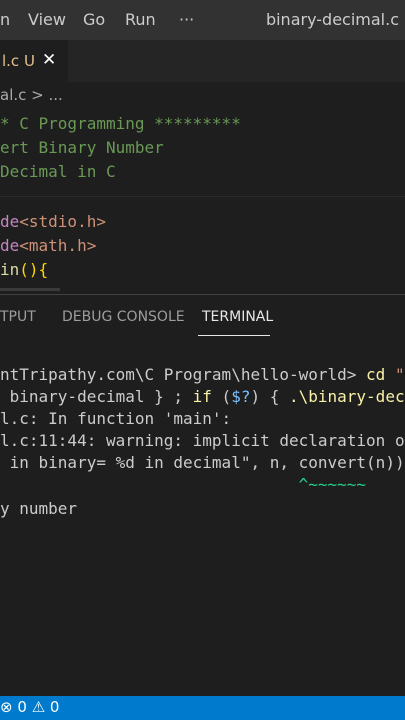 This screenshot has width=405, height=720. I want to click on code-line-include-math: de<math.h>, so click(48, 245).